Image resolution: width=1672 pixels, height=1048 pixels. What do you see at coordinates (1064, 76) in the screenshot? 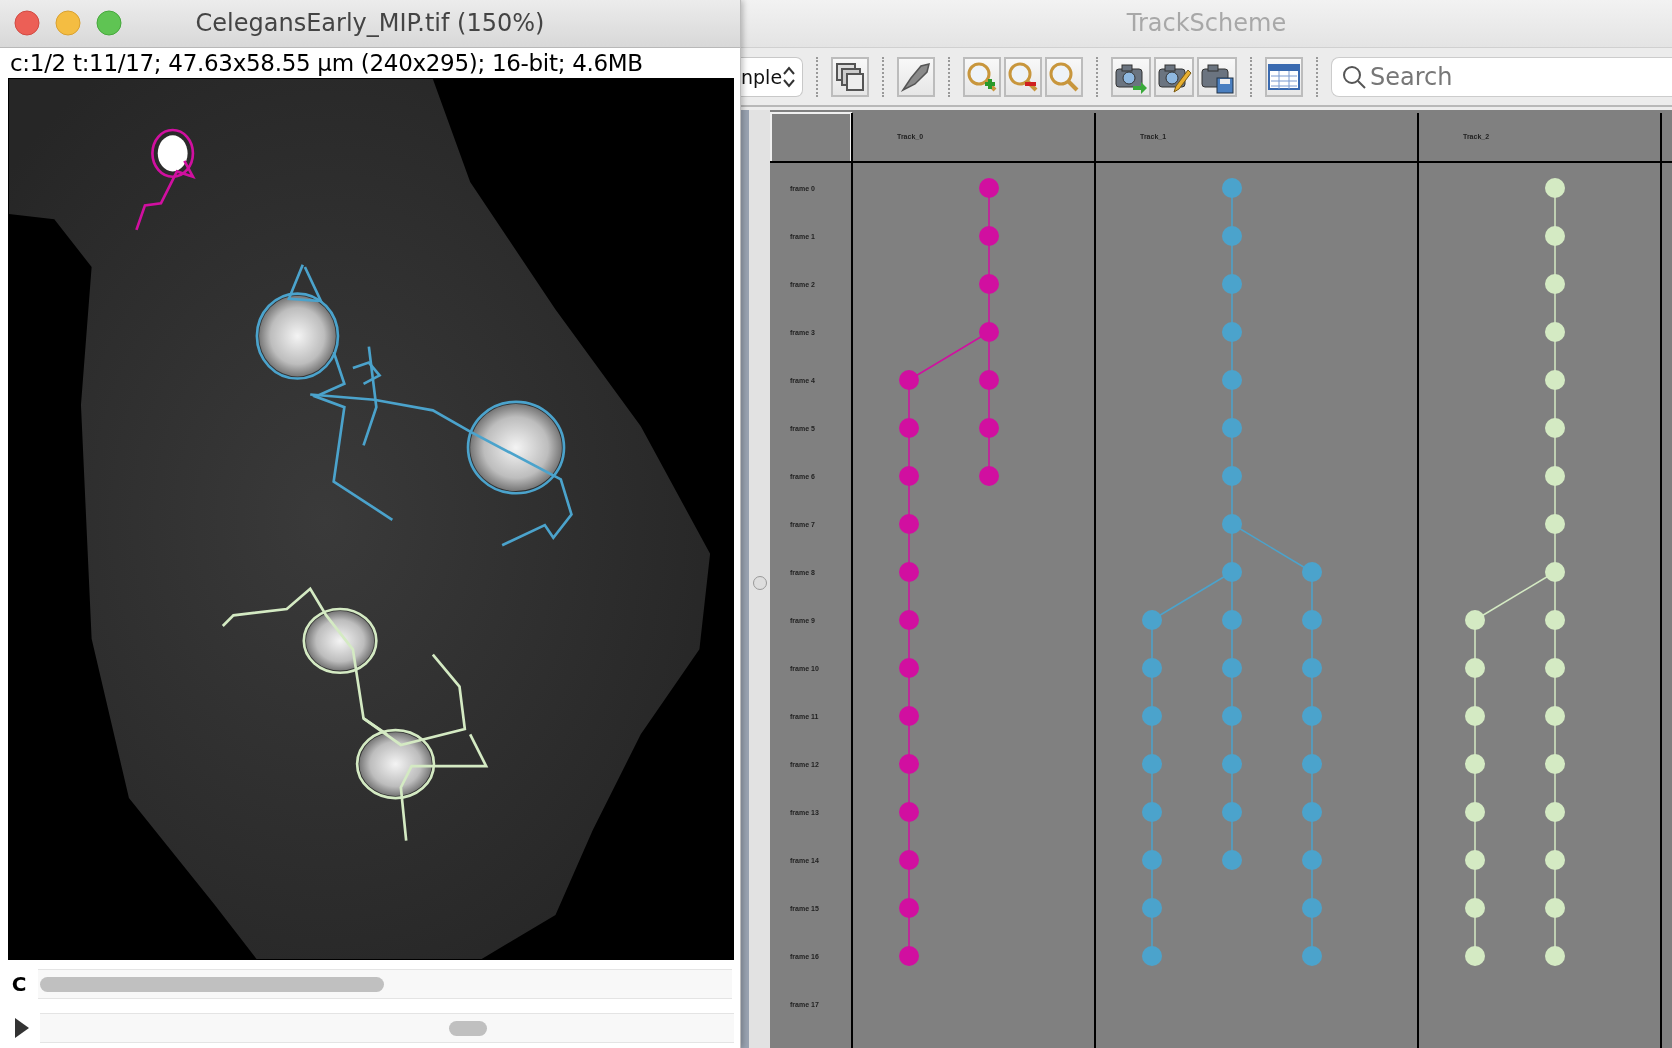
I see `zoom-fit-button` at bounding box center [1064, 76].